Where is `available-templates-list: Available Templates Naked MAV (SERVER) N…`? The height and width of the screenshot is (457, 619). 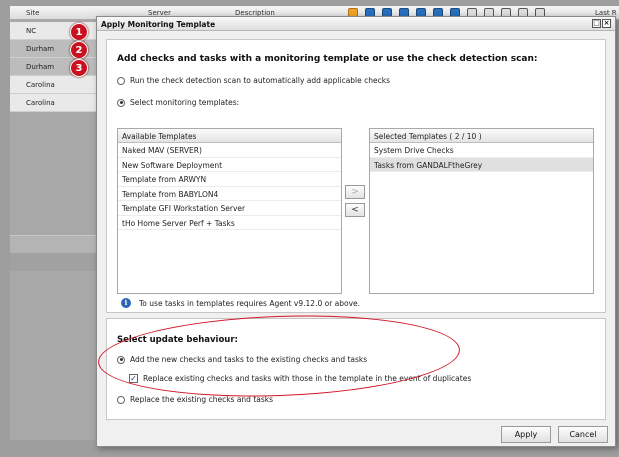 available-templates-list: Available Templates Naked MAV (SERVER) N… is located at coordinates (229, 211).